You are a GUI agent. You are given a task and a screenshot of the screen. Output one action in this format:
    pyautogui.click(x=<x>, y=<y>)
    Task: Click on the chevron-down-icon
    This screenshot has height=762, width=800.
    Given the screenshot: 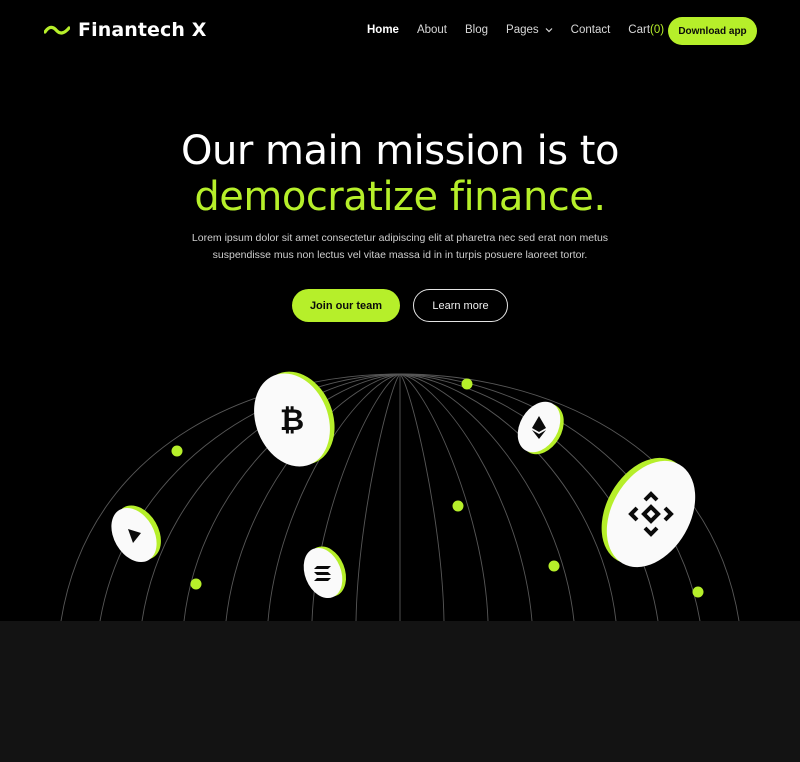 What is the action you would take?
    pyautogui.click(x=549, y=30)
    